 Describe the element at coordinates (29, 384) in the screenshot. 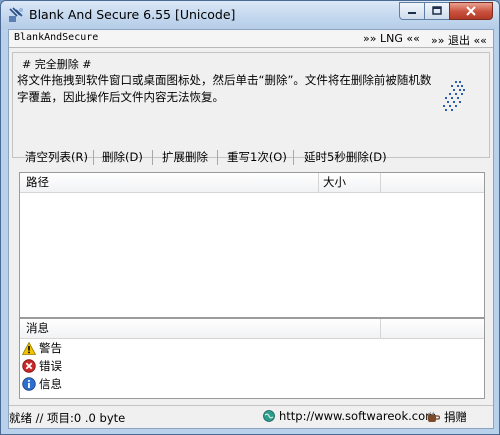

I see `info-icon` at that location.